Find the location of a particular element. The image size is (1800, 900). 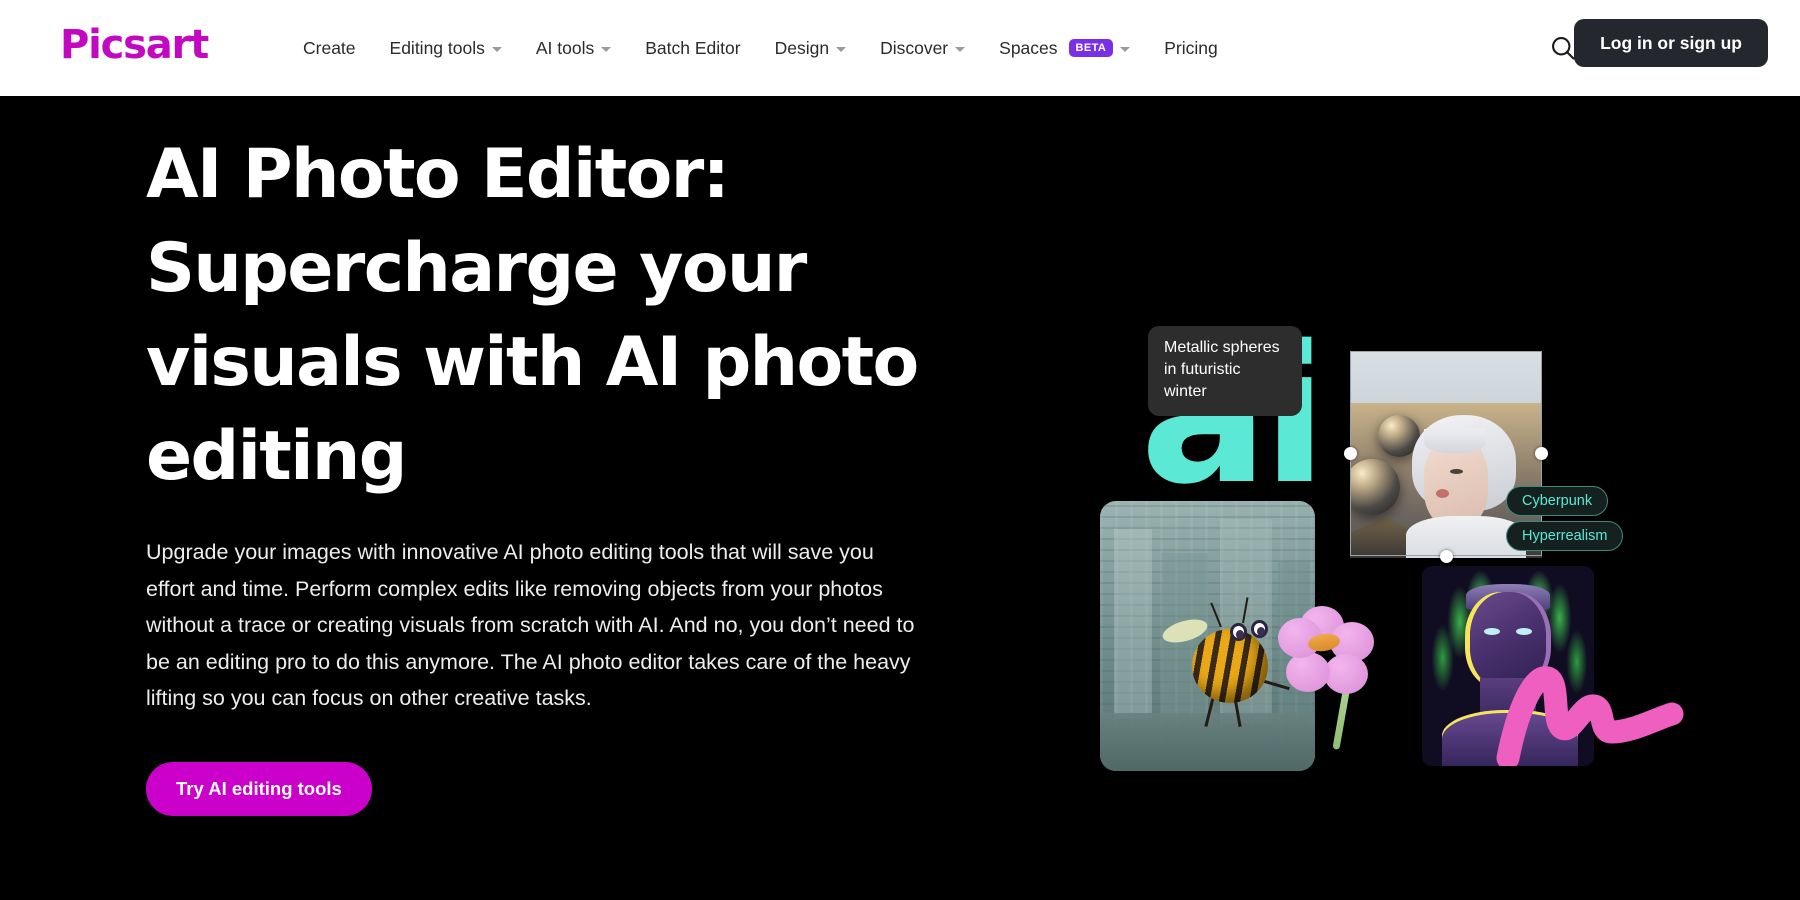

nav-label: Pricing is located at coordinates (1191, 47).